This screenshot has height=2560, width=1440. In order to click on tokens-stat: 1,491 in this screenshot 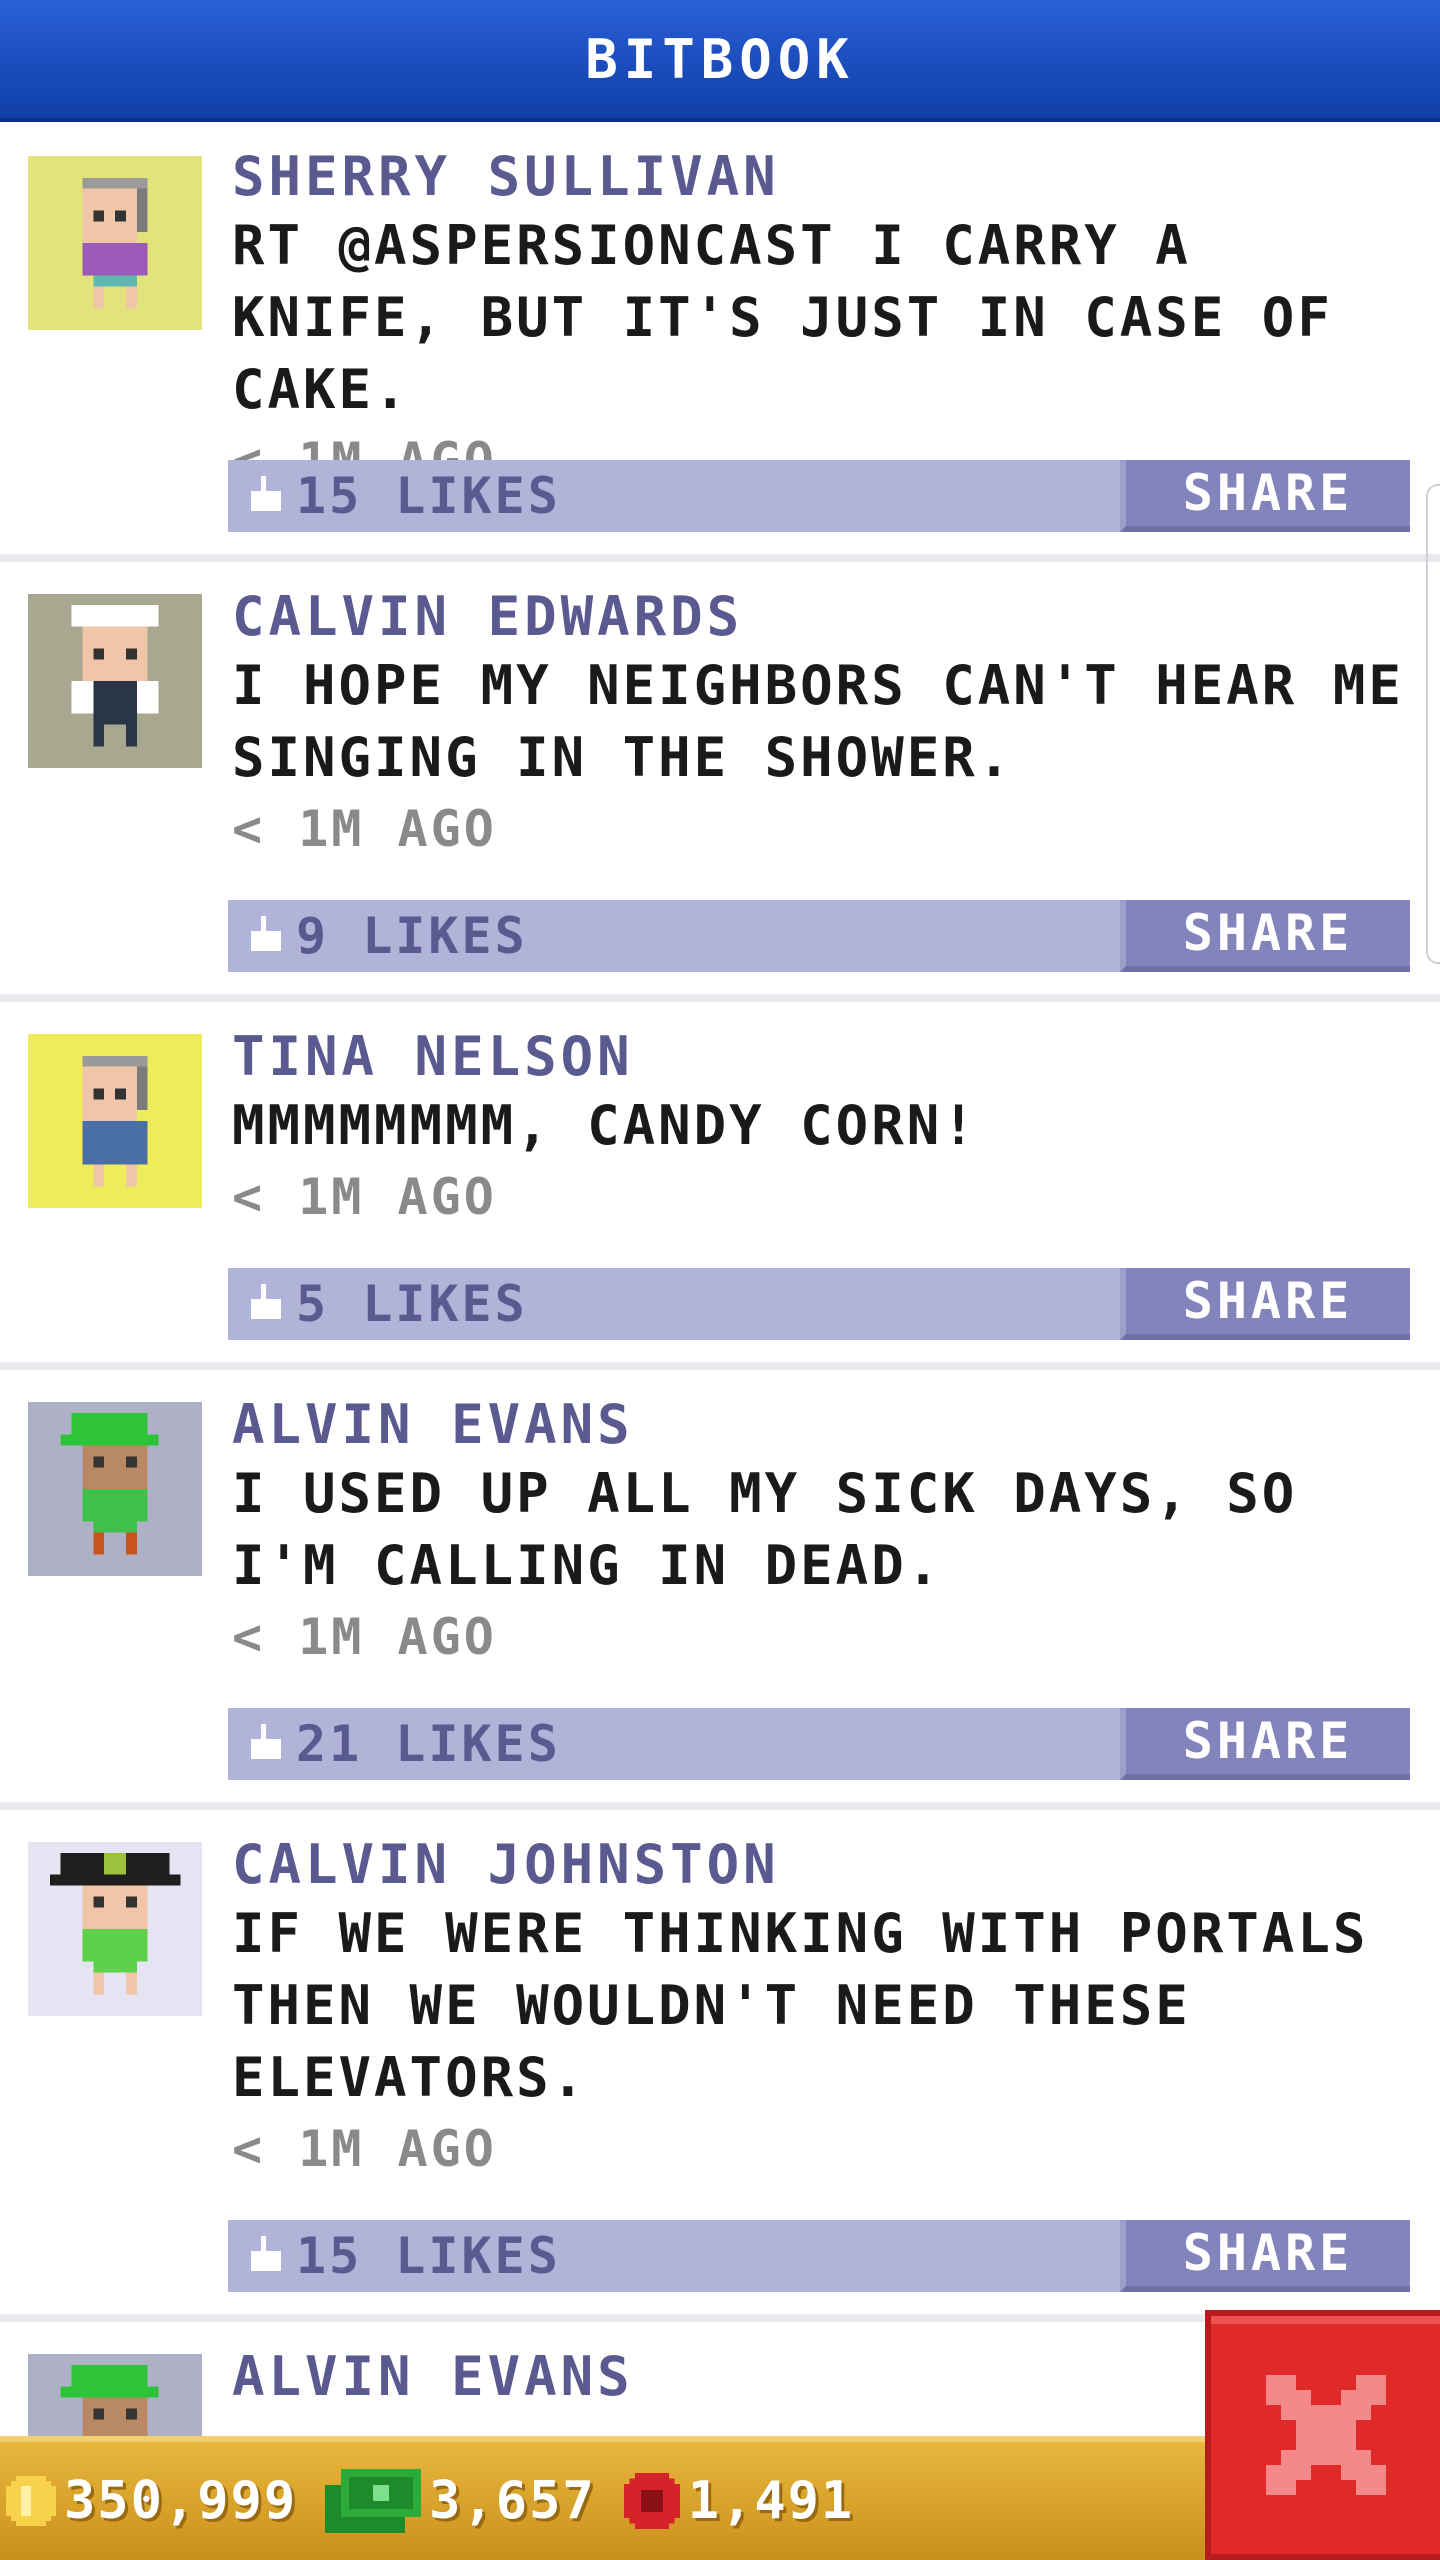, I will do `click(739, 2501)`.